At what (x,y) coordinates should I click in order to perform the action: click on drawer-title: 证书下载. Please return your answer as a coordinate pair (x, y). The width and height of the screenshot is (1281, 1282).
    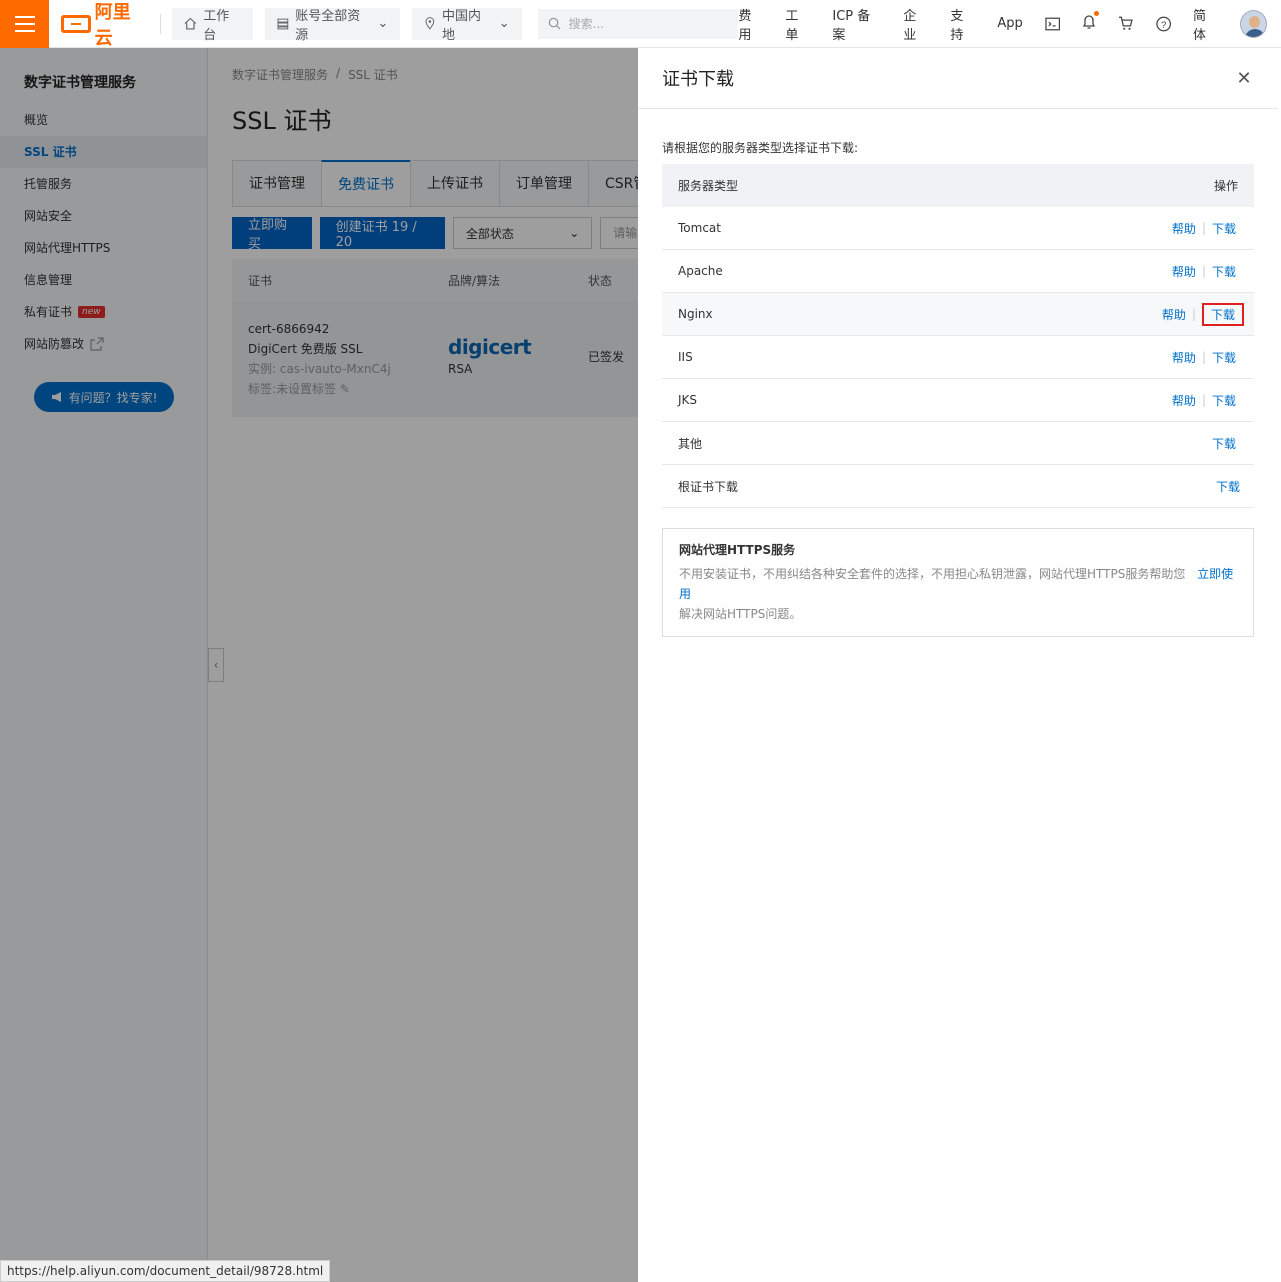
    Looking at the image, I should click on (698, 79).